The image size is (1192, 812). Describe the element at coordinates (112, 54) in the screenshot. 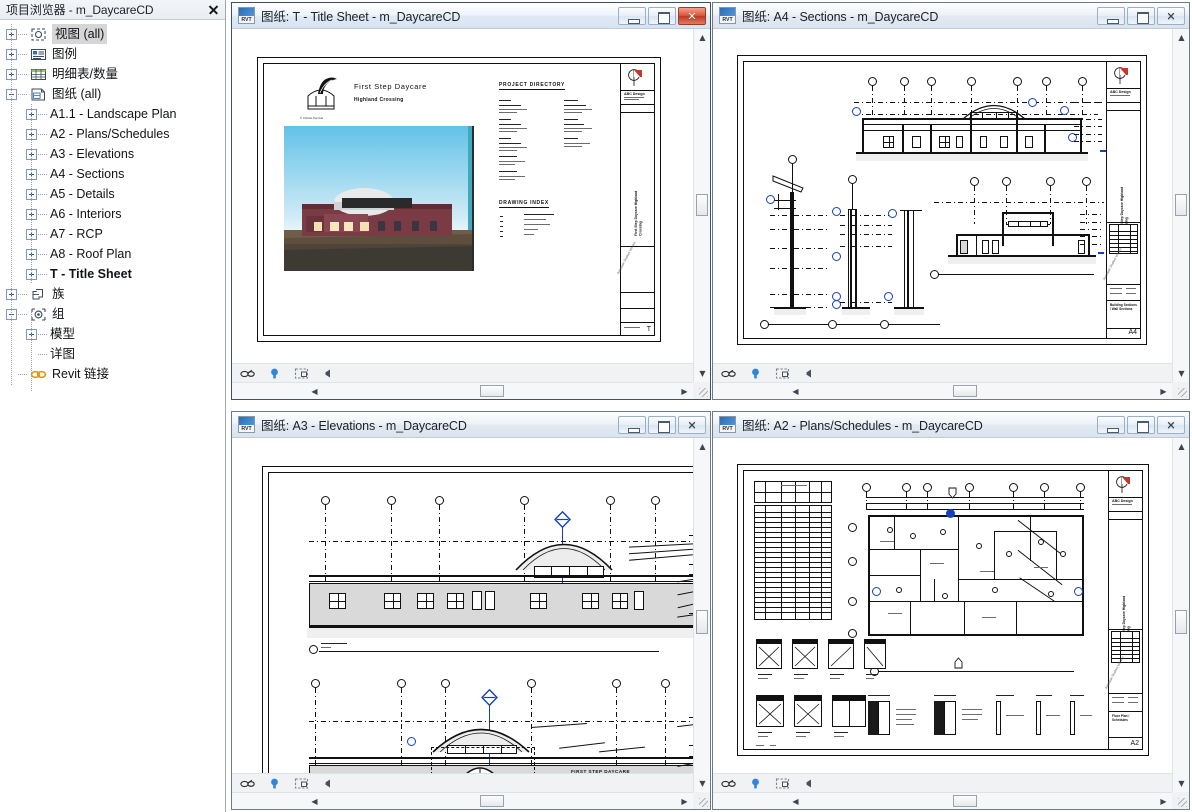

I see `tree-item-1: 图例` at that location.